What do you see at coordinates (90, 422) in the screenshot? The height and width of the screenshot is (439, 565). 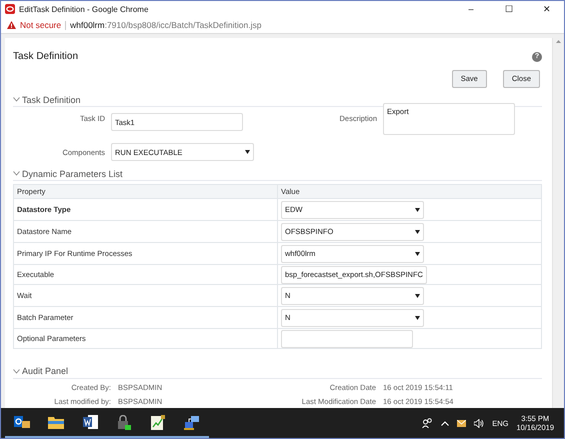 I see `document-app-icon` at bounding box center [90, 422].